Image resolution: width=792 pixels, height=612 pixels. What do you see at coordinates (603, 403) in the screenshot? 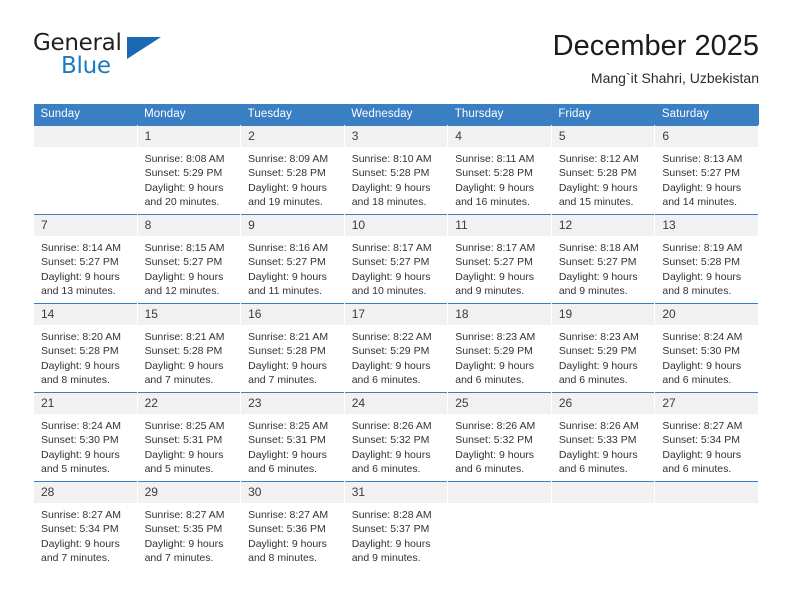
I see `day-number: 26` at bounding box center [603, 403].